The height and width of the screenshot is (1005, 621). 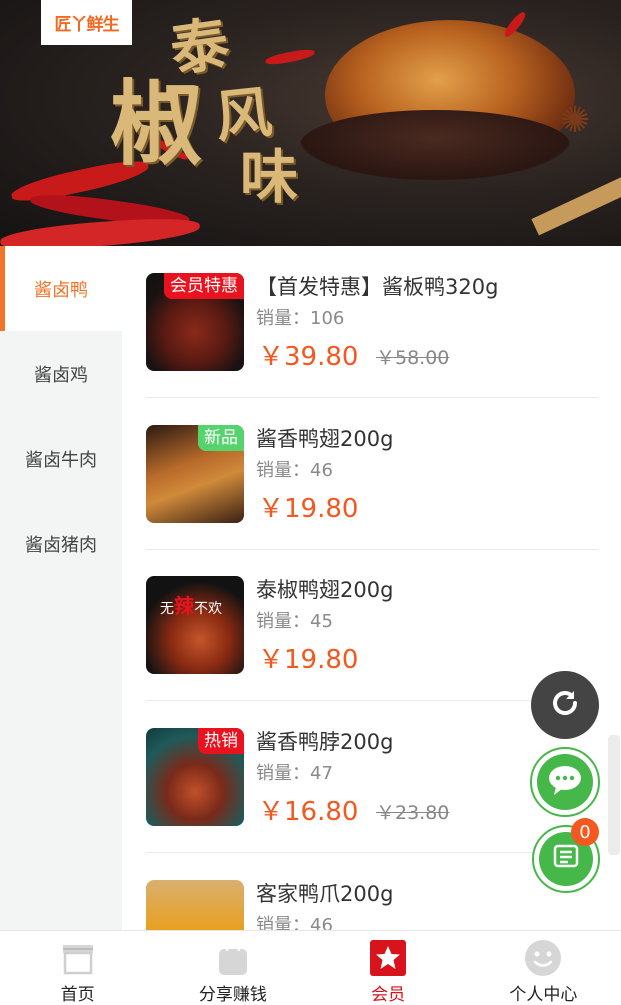 What do you see at coordinates (614, 795) in the screenshot?
I see `scrollbar` at bounding box center [614, 795].